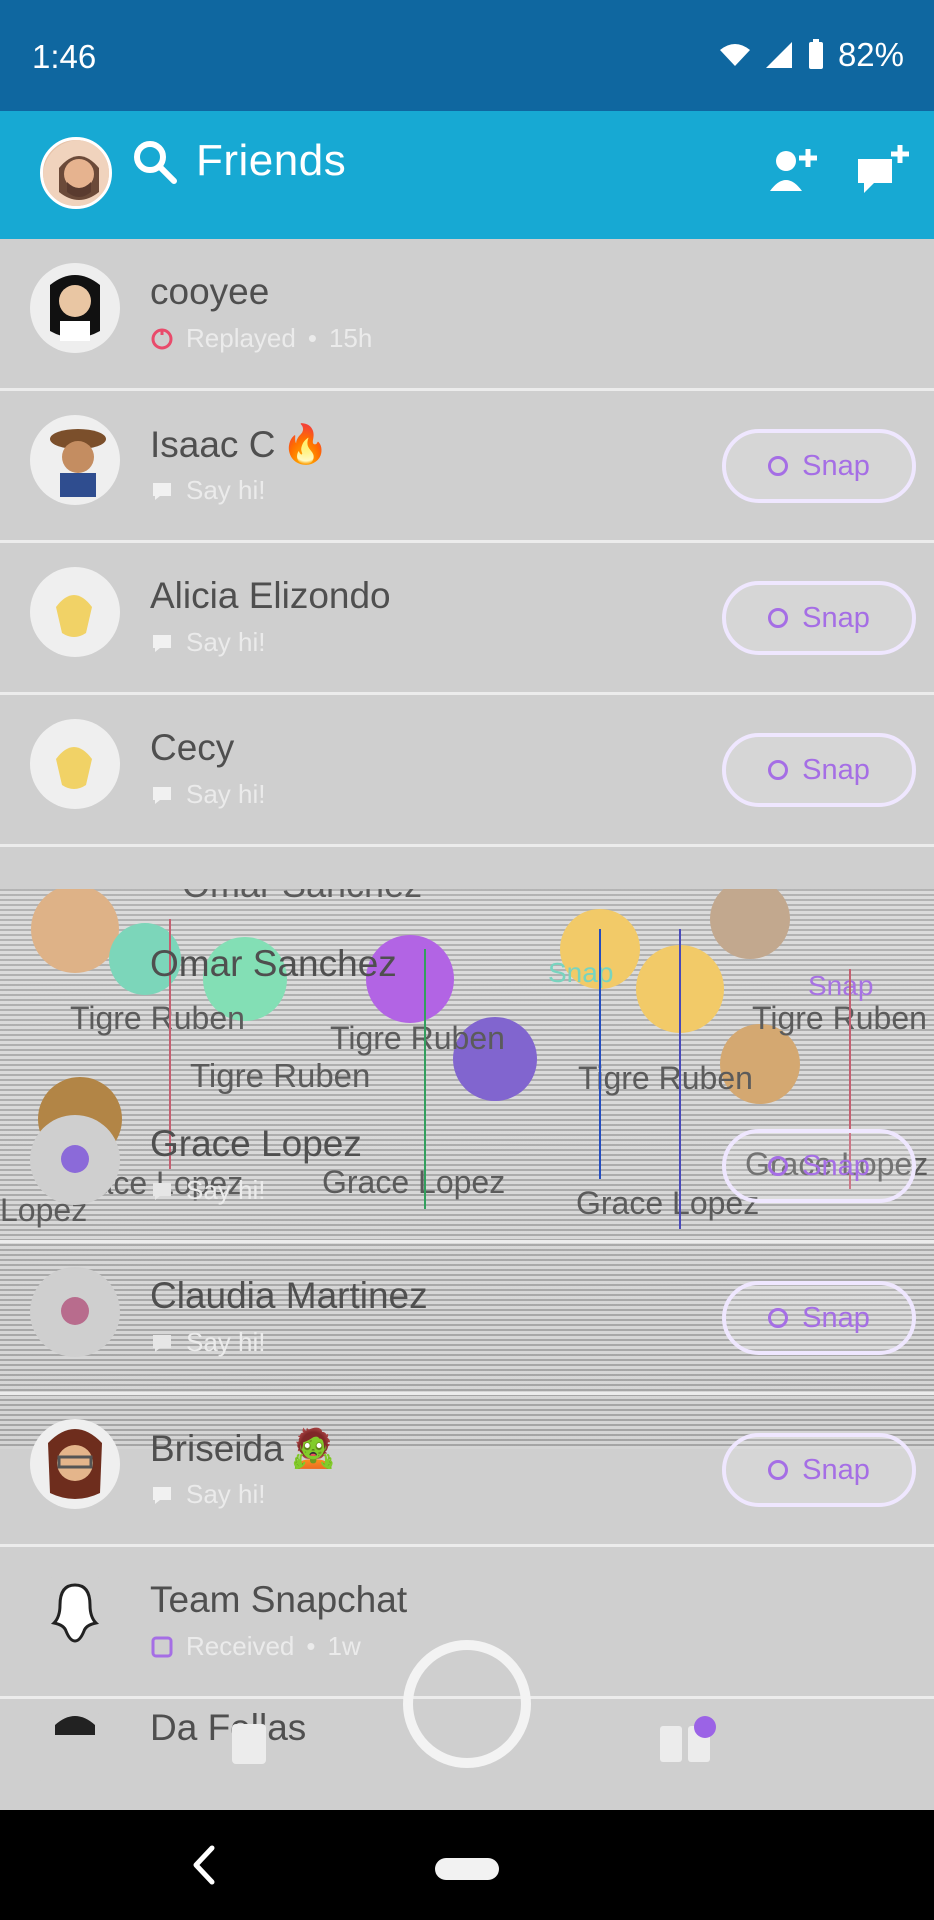  I want to click on status-time: 1:46, so click(64, 56).